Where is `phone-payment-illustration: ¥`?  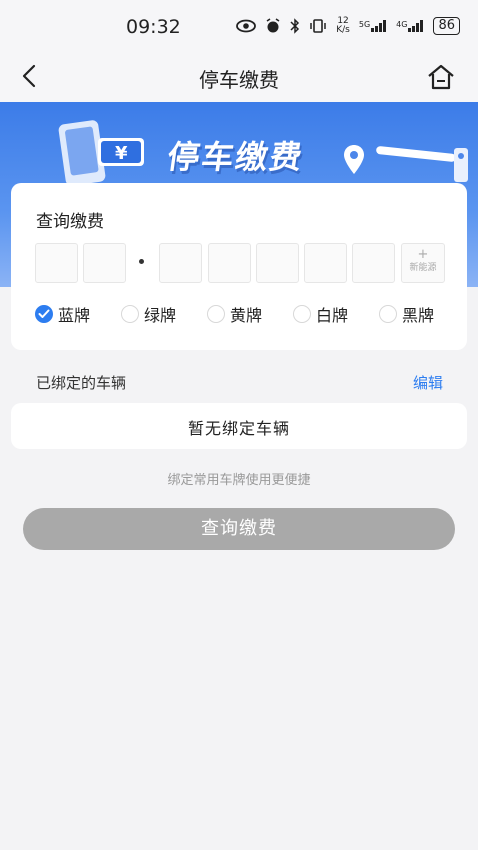 phone-payment-illustration: ¥ is located at coordinates (101, 153).